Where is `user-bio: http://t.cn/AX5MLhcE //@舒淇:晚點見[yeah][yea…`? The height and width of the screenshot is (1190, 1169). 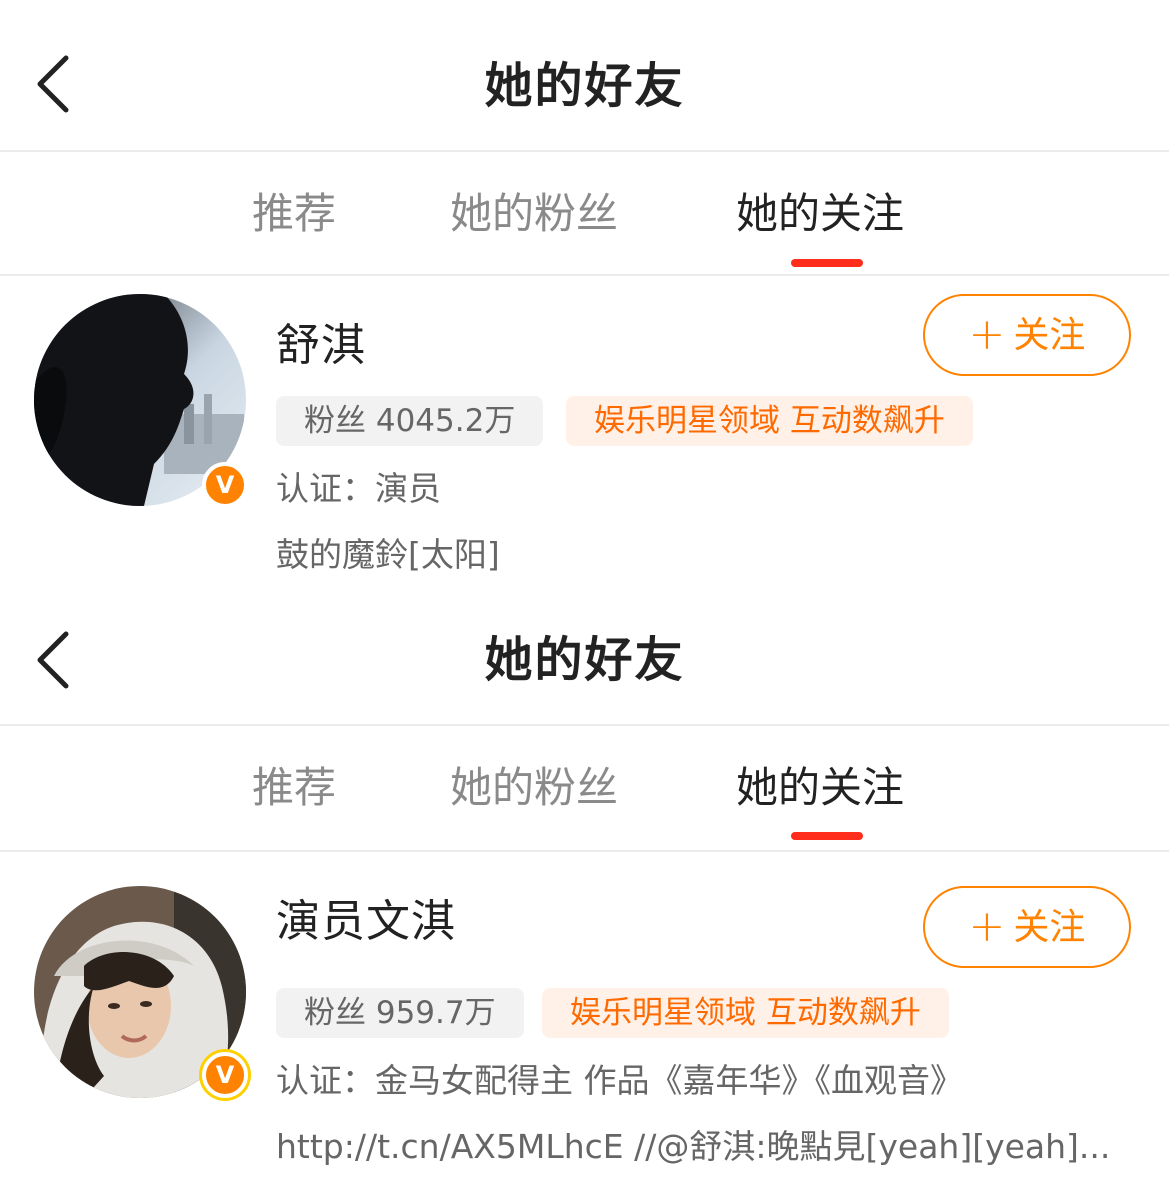 user-bio: http://t.cn/AX5MLhcE //@舒淇:晚點見[yeah][yea… is located at coordinates (693, 1147).